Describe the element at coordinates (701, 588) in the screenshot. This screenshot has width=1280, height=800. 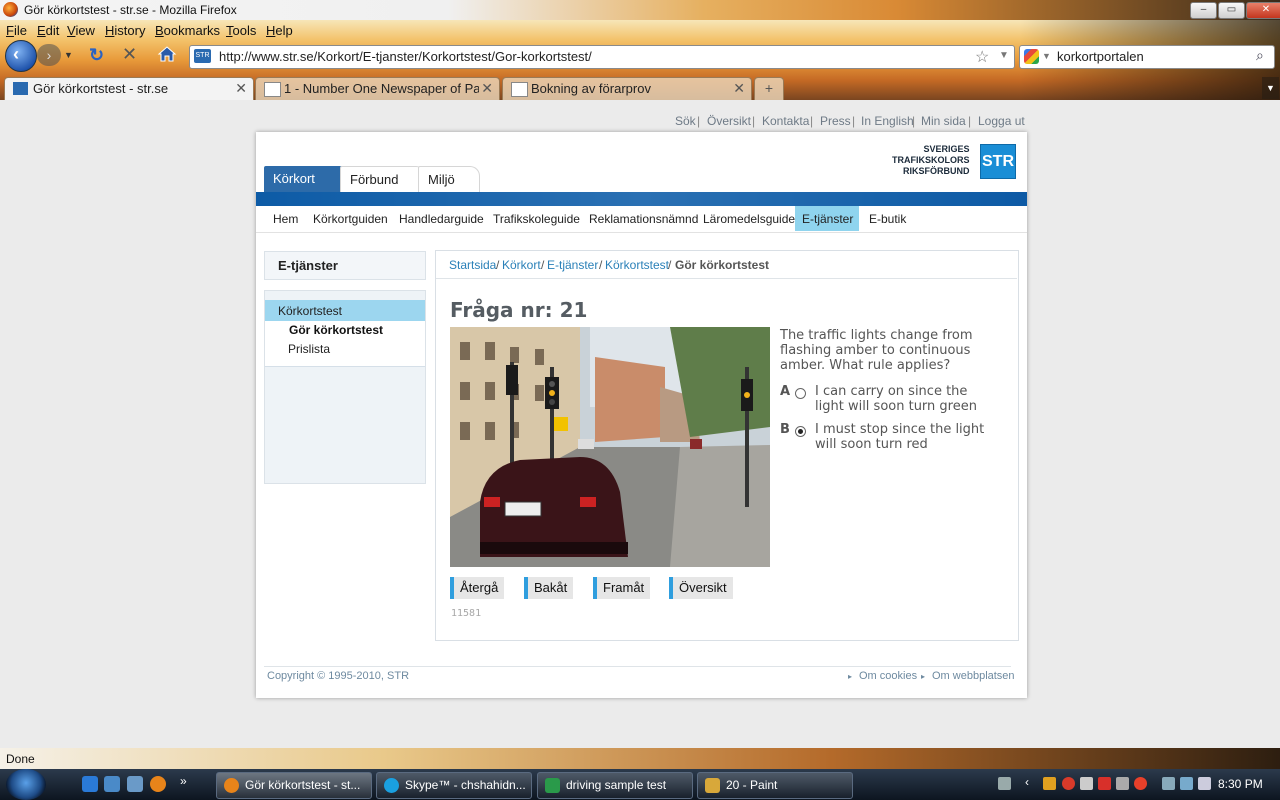
I see `overview-button: Översikt` at that location.